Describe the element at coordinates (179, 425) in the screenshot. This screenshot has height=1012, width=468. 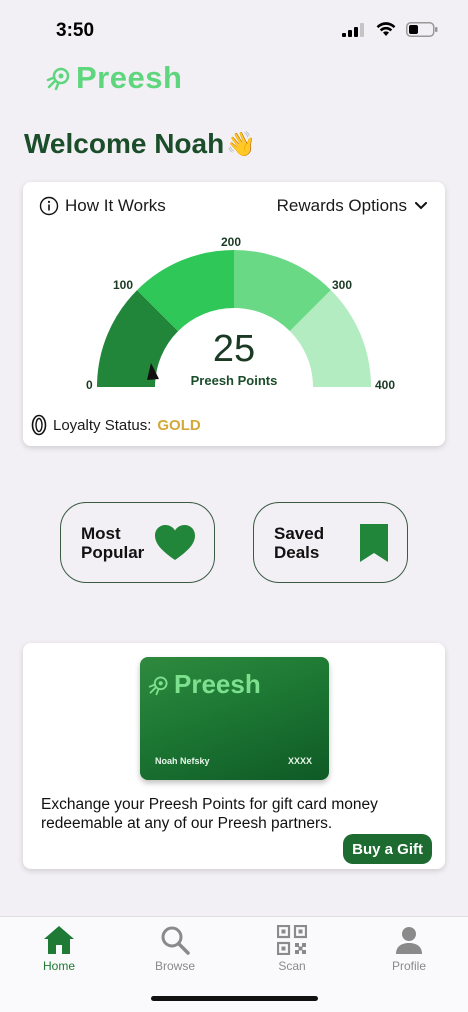
I see `loyalty-level: GOLD` at that location.